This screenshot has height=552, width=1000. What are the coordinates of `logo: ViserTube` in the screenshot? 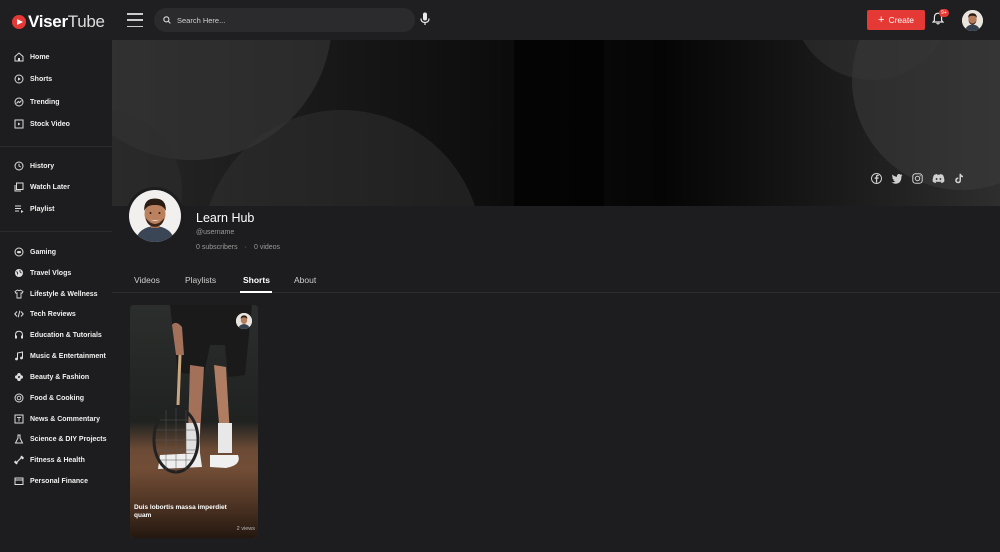 It's located at (58, 22).